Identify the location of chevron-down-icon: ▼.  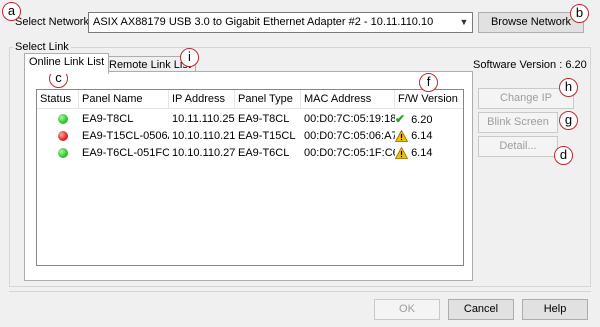
(464, 22).